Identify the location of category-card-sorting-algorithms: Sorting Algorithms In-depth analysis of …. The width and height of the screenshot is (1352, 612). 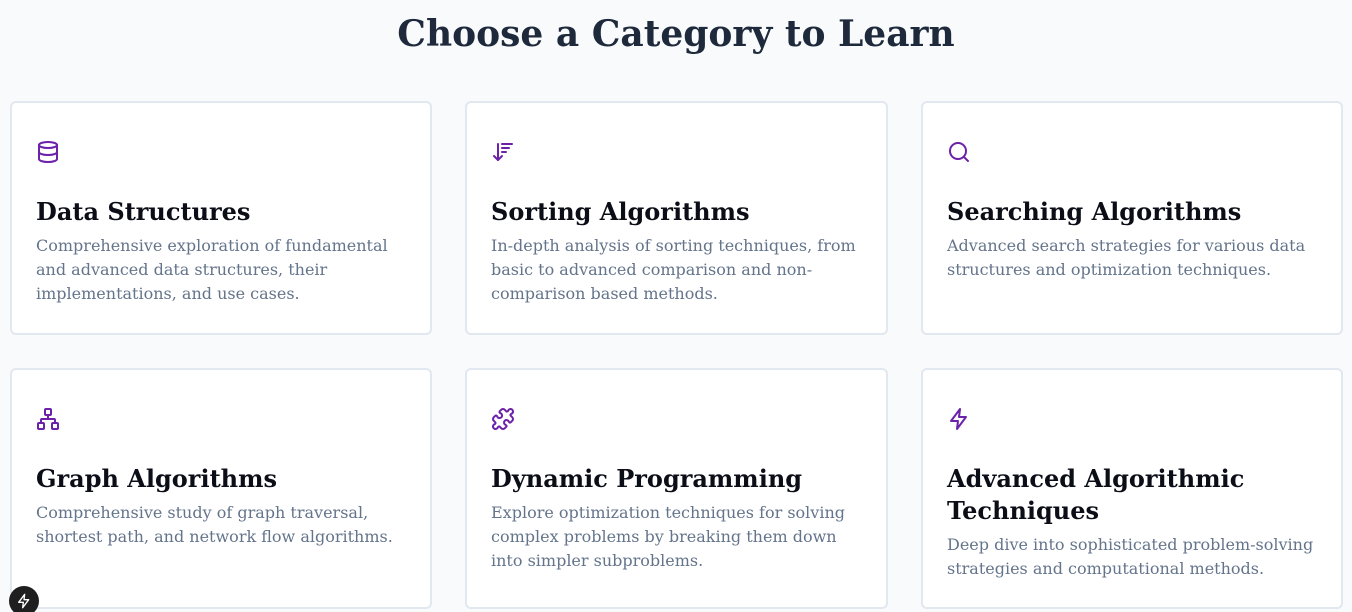
(676, 218).